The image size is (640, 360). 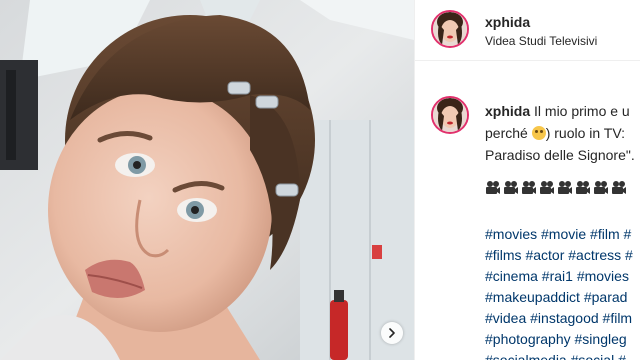 I want to click on caption-text-2b: ) ruolo in TV:, so click(x=585, y=133).